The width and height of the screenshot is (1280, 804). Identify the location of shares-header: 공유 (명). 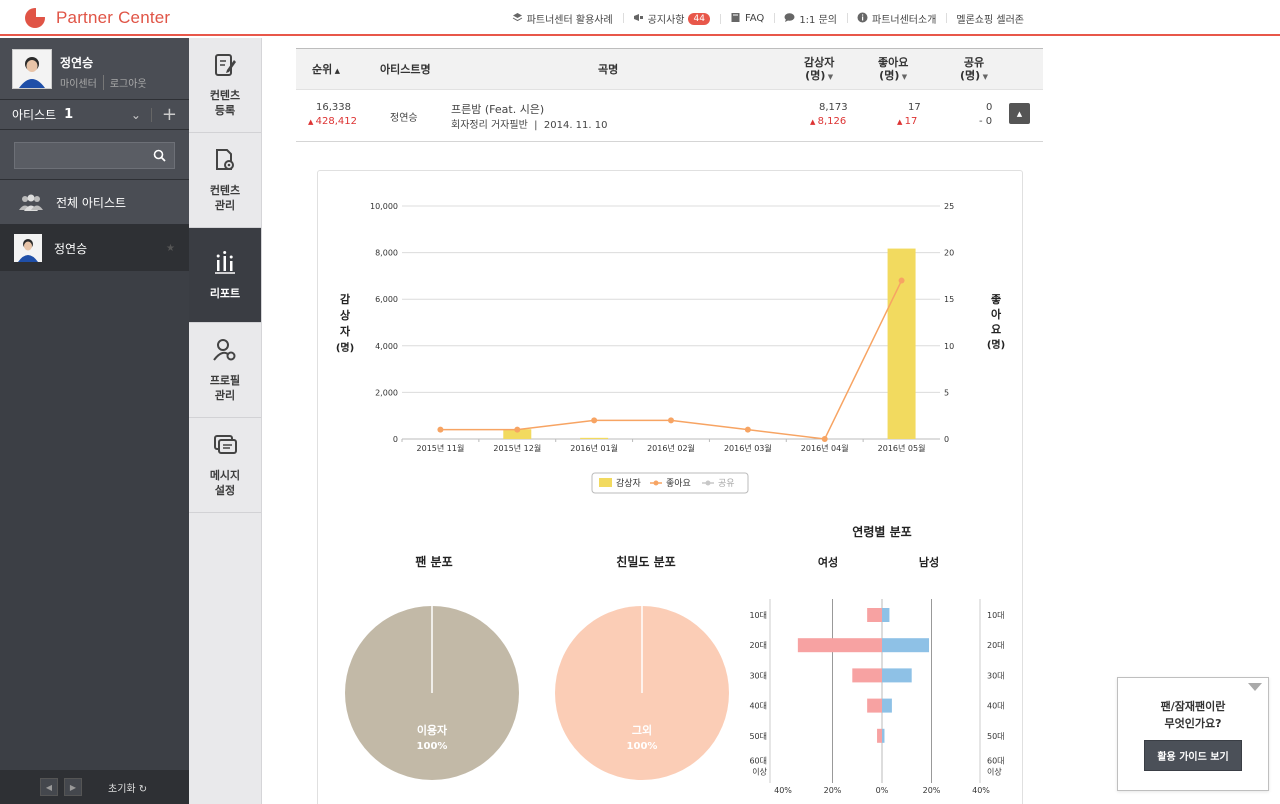
(974, 70).